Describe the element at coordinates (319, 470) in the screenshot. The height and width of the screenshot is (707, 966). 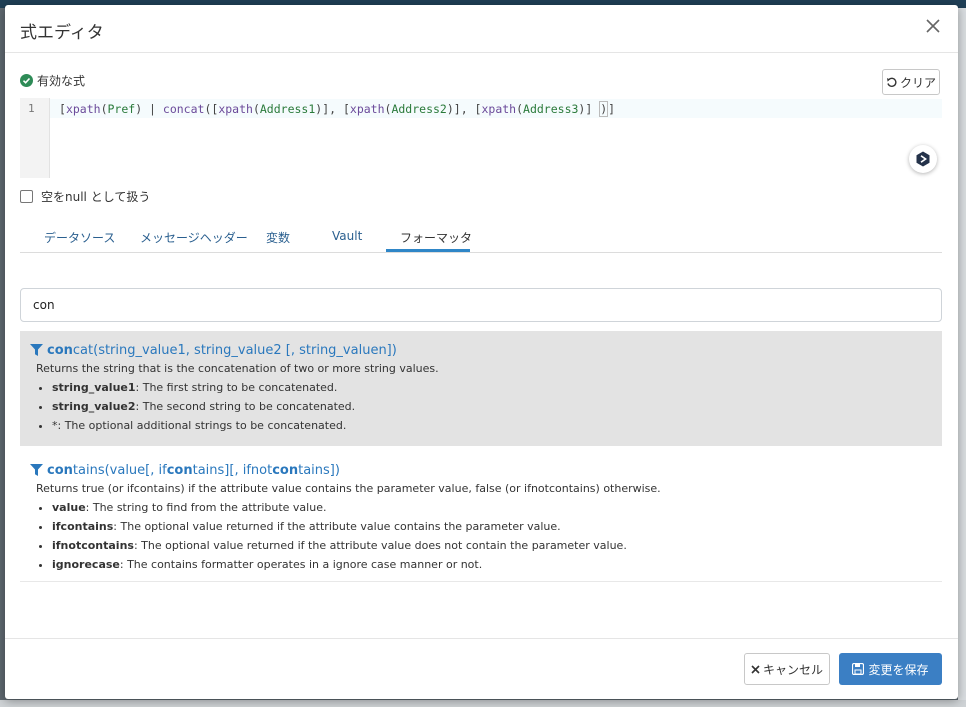
I see `signature-rest: tains])` at that location.